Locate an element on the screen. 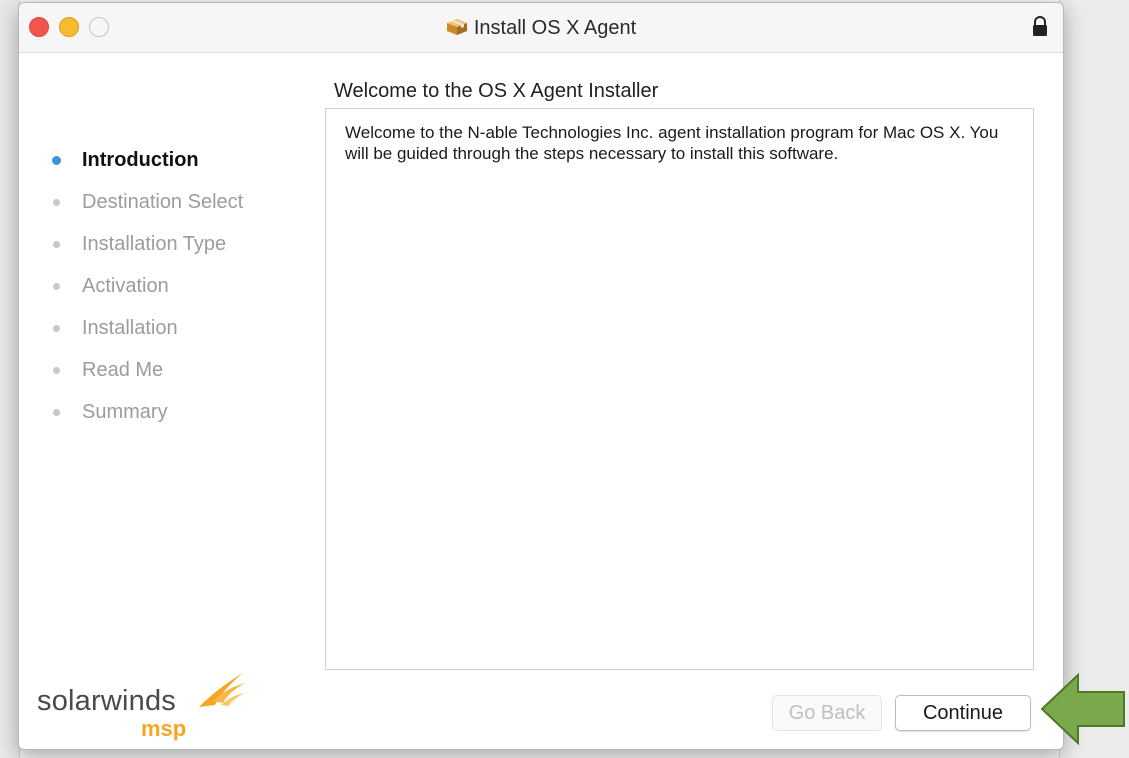 This screenshot has width=1129, height=758. solarwinds-msp-logo: solarwinds msp is located at coordinates (142, 706).